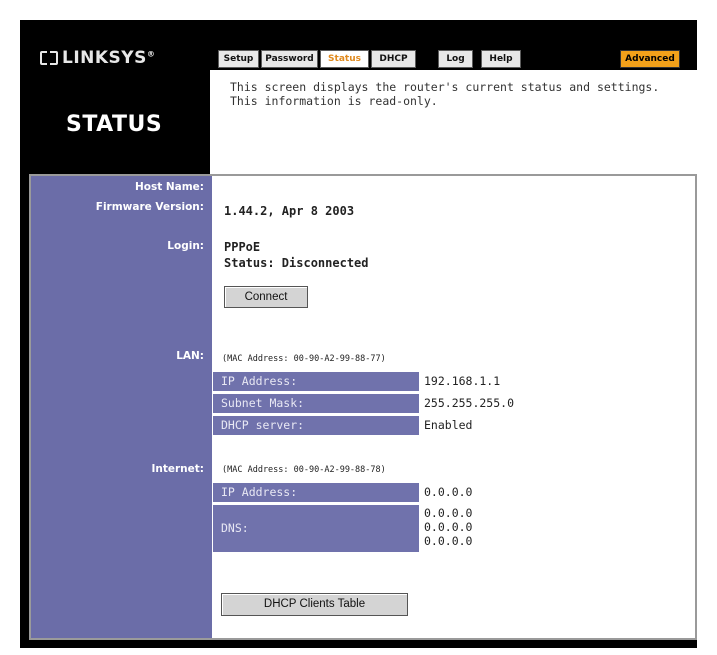  Describe the element at coordinates (114, 124) in the screenshot. I see `page-title: STATUS` at that location.